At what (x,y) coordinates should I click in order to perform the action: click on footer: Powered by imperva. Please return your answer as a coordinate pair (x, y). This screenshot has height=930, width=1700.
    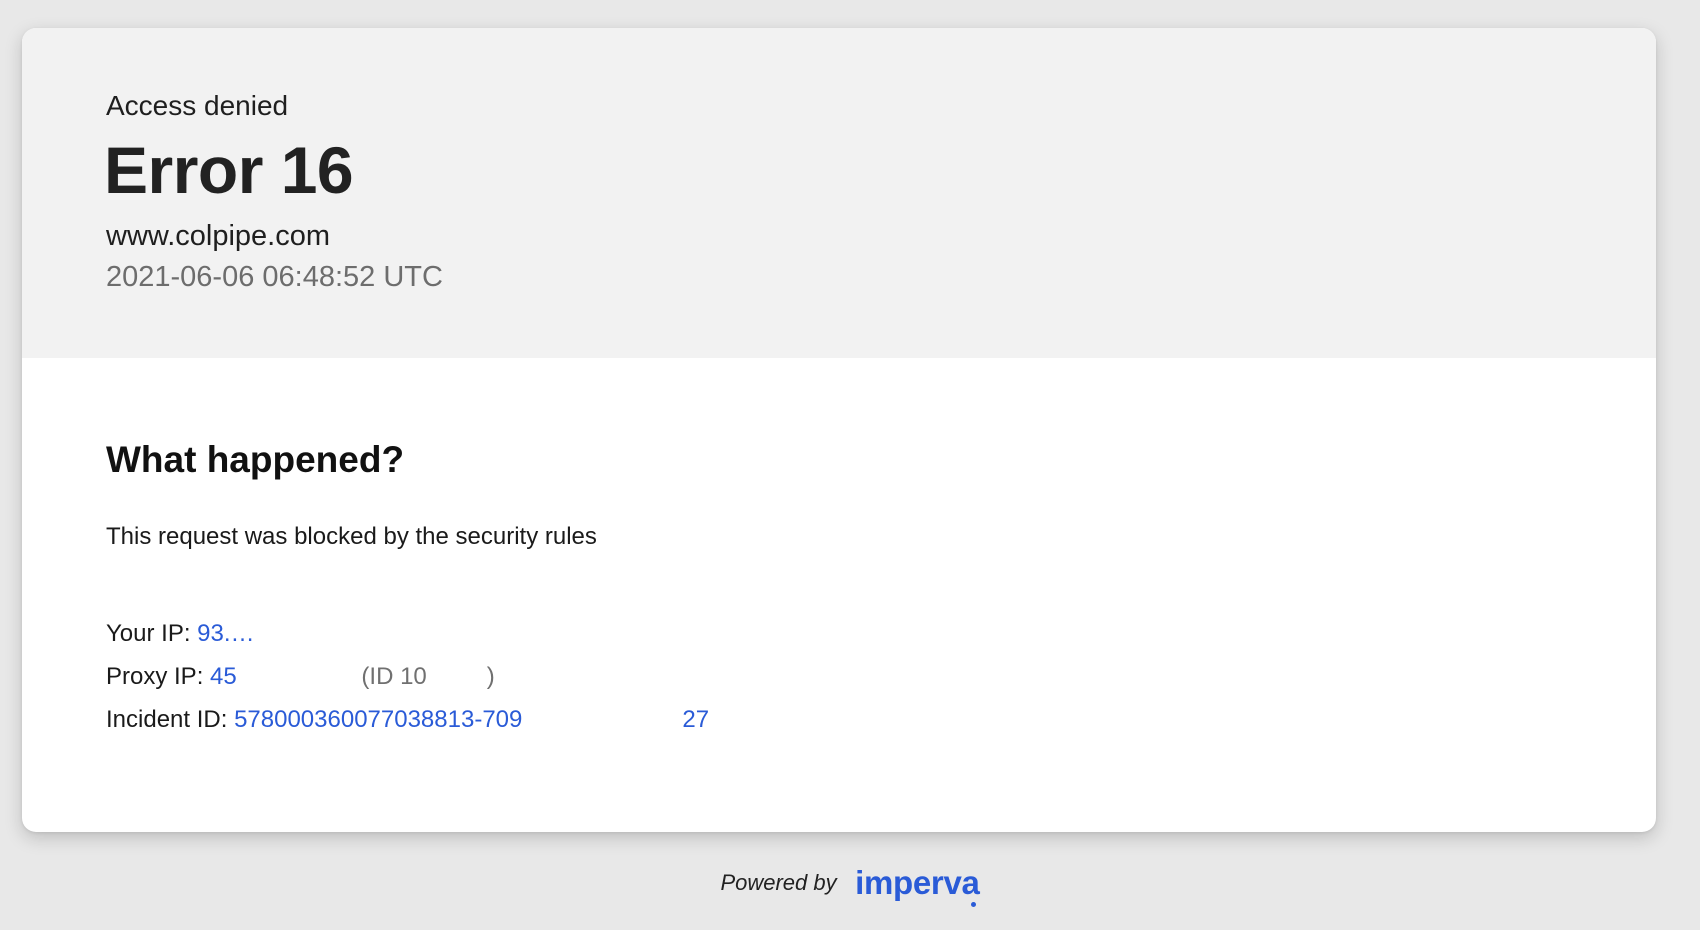
    Looking at the image, I should click on (850, 885).